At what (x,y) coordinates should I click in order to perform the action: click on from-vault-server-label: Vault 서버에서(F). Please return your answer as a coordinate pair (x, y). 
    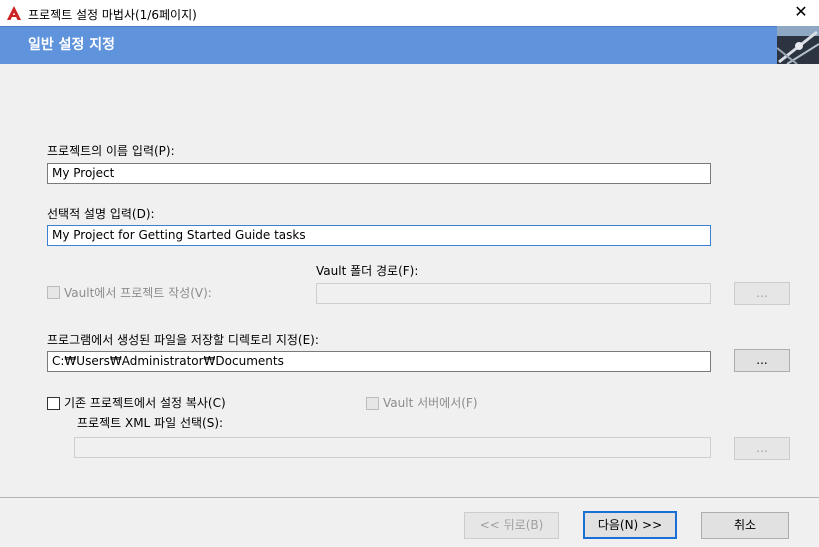
    Looking at the image, I should click on (430, 403).